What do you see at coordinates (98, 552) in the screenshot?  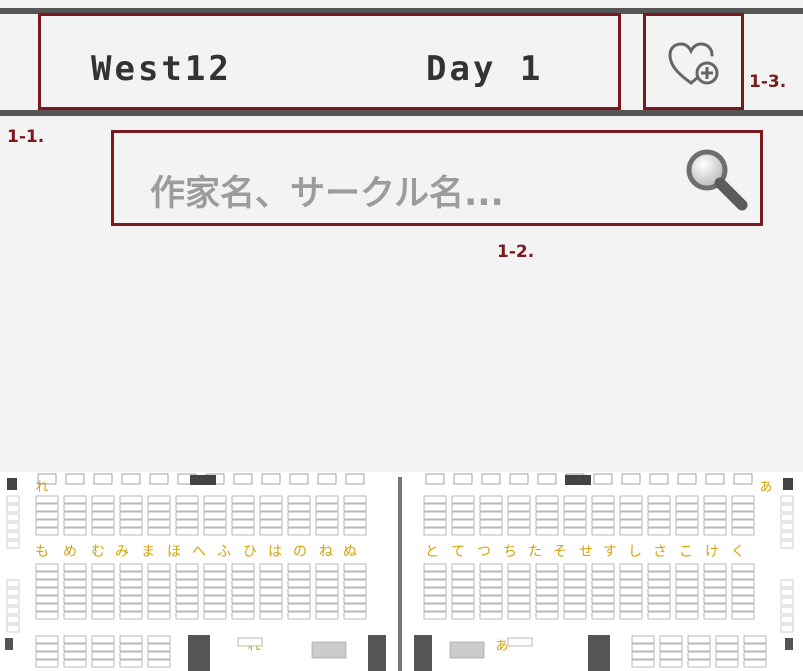 I see `row-label: む` at bounding box center [98, 552].